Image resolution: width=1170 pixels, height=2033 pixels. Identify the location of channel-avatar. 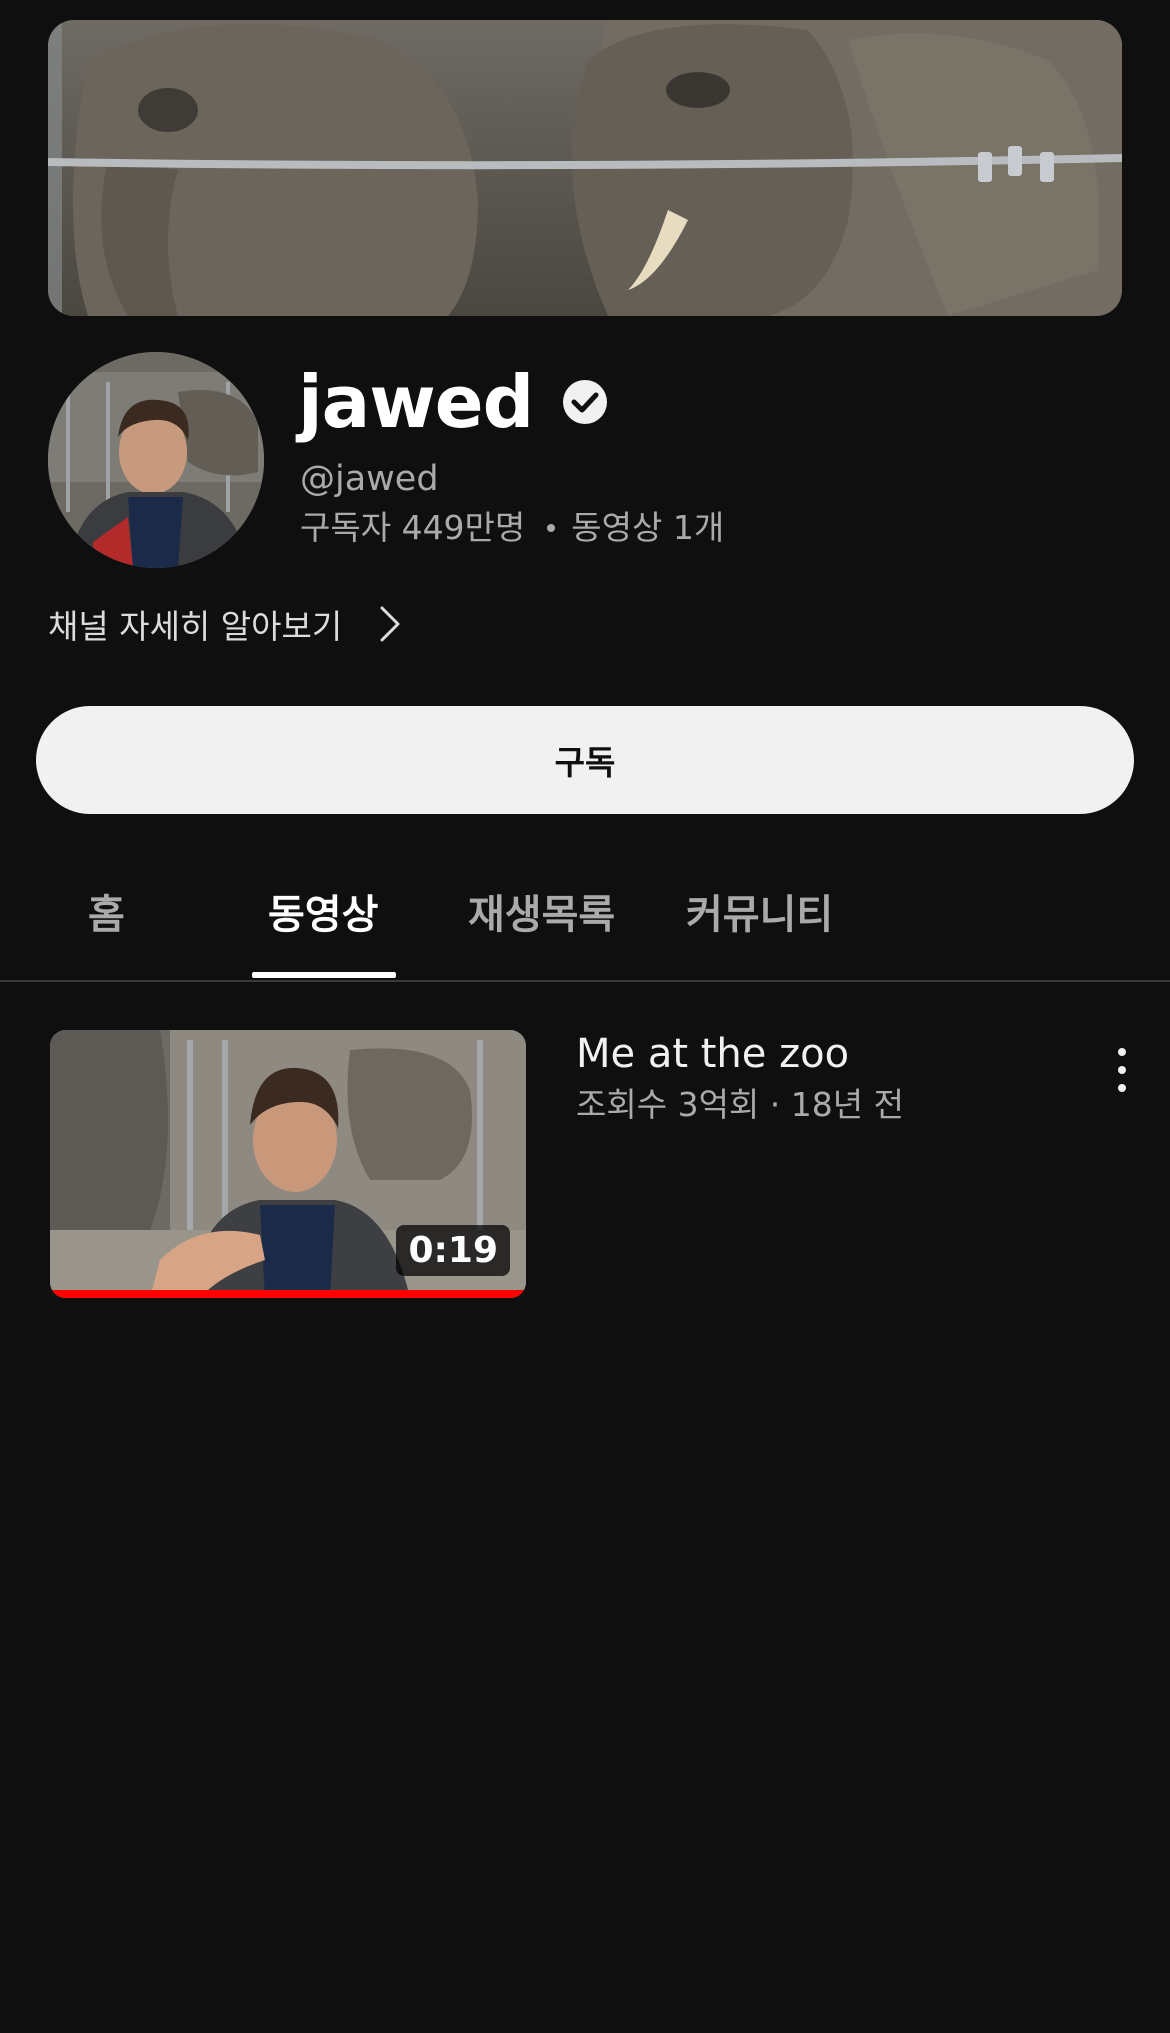
(156, 460).